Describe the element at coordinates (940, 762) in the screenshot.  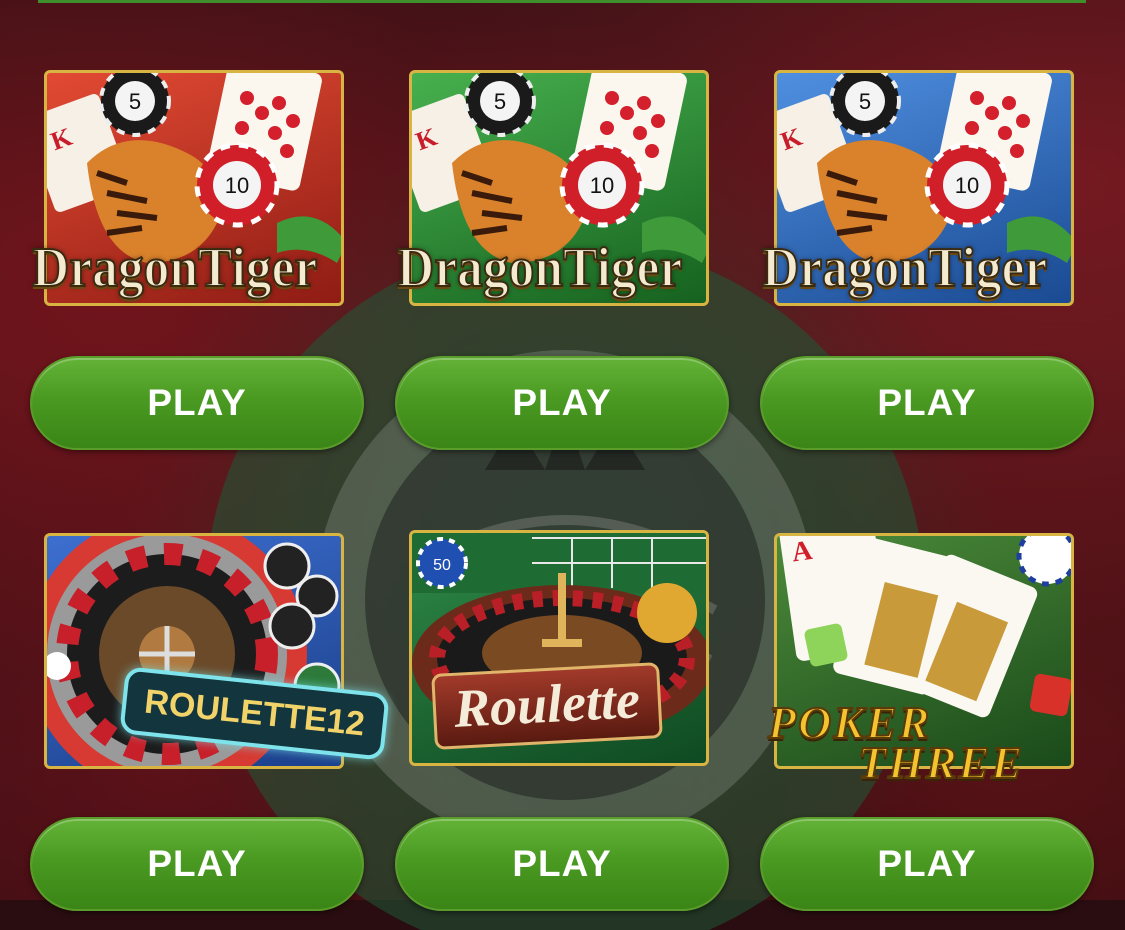
I see `game-title-three: THREE` at that location.